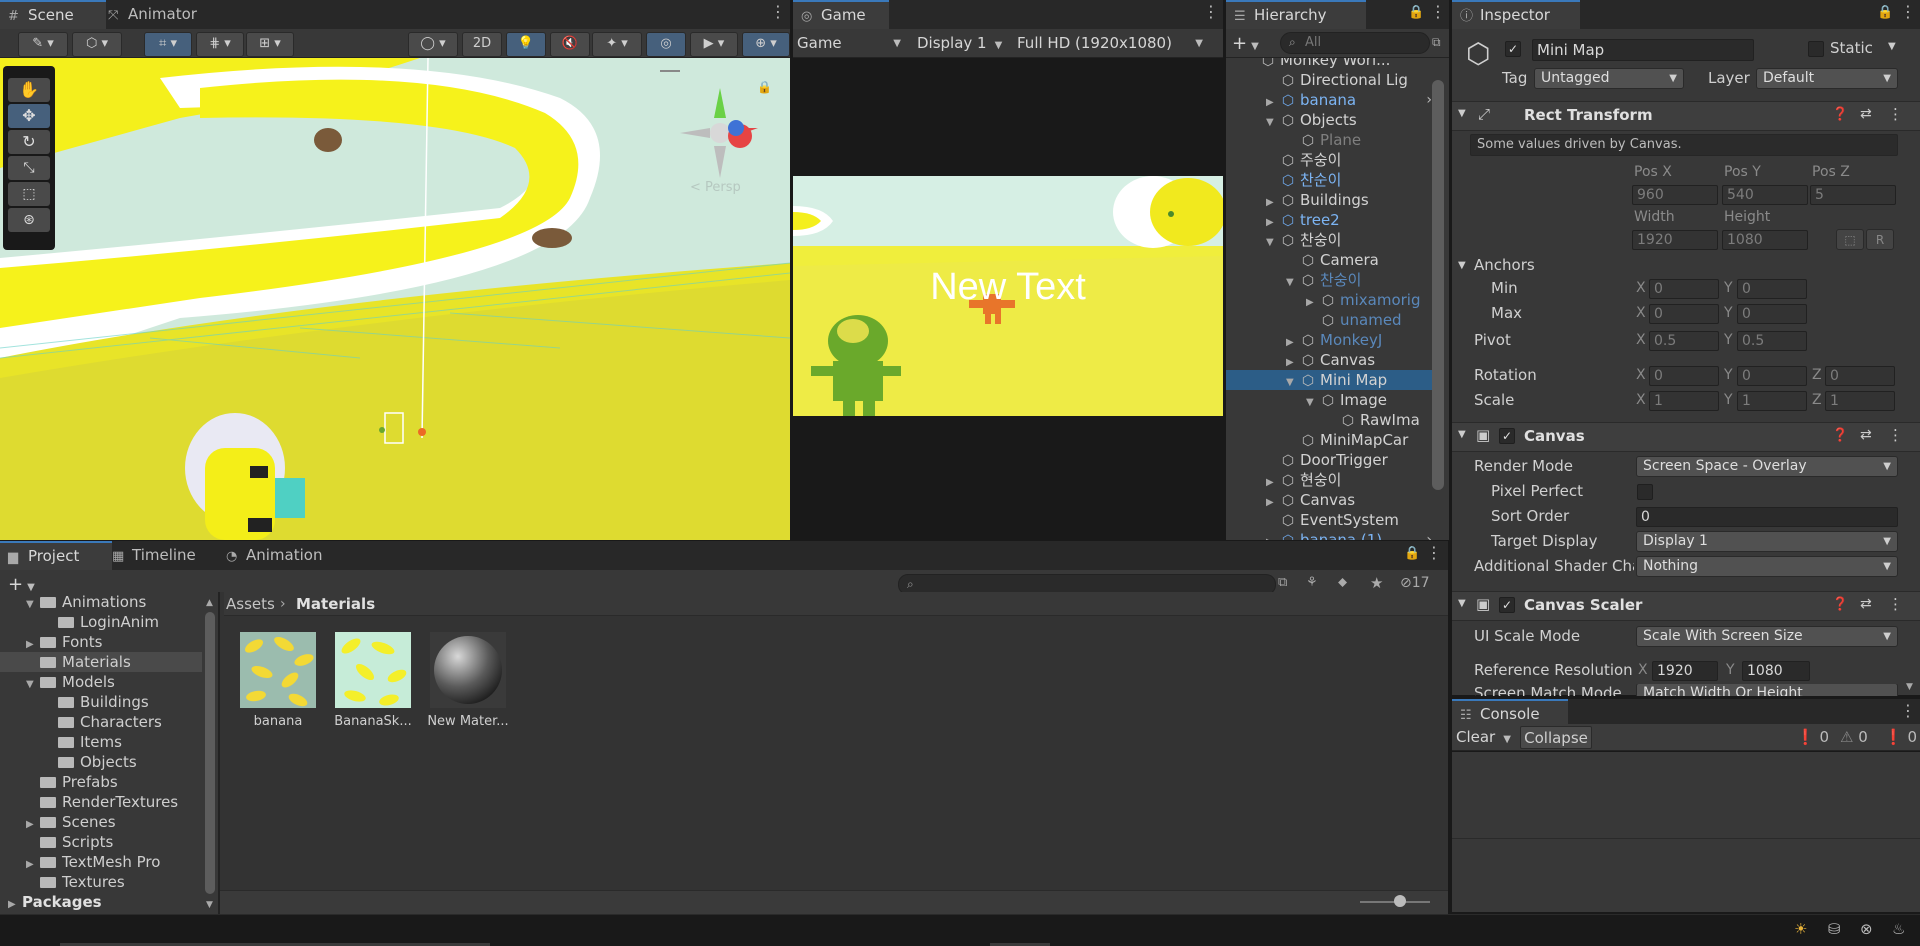  I want to click on target-display-dropdown: Display 1 ▼, so click(1767, 541).